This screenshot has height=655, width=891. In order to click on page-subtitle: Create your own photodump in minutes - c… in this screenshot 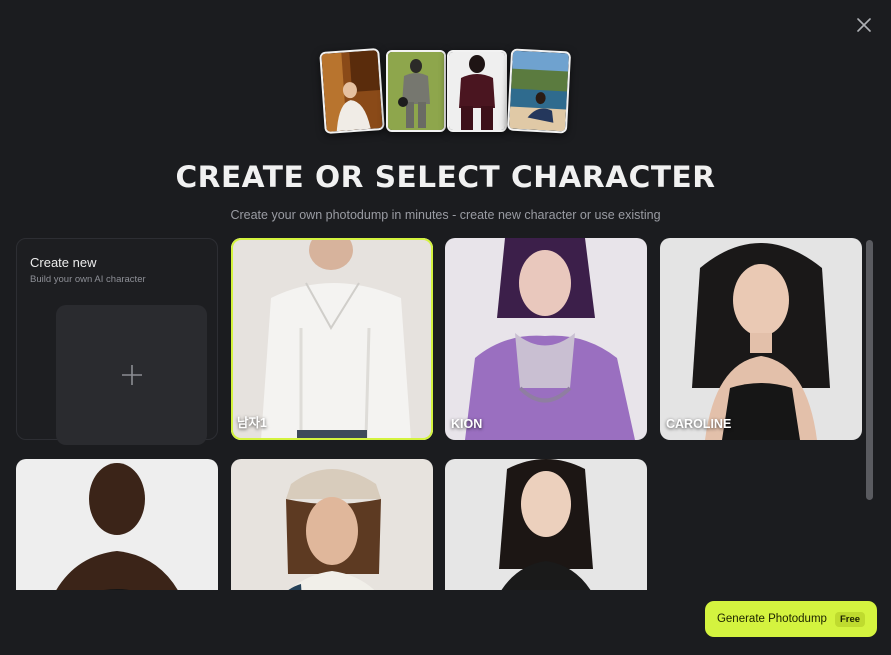, I will do `click(445, 215)`.